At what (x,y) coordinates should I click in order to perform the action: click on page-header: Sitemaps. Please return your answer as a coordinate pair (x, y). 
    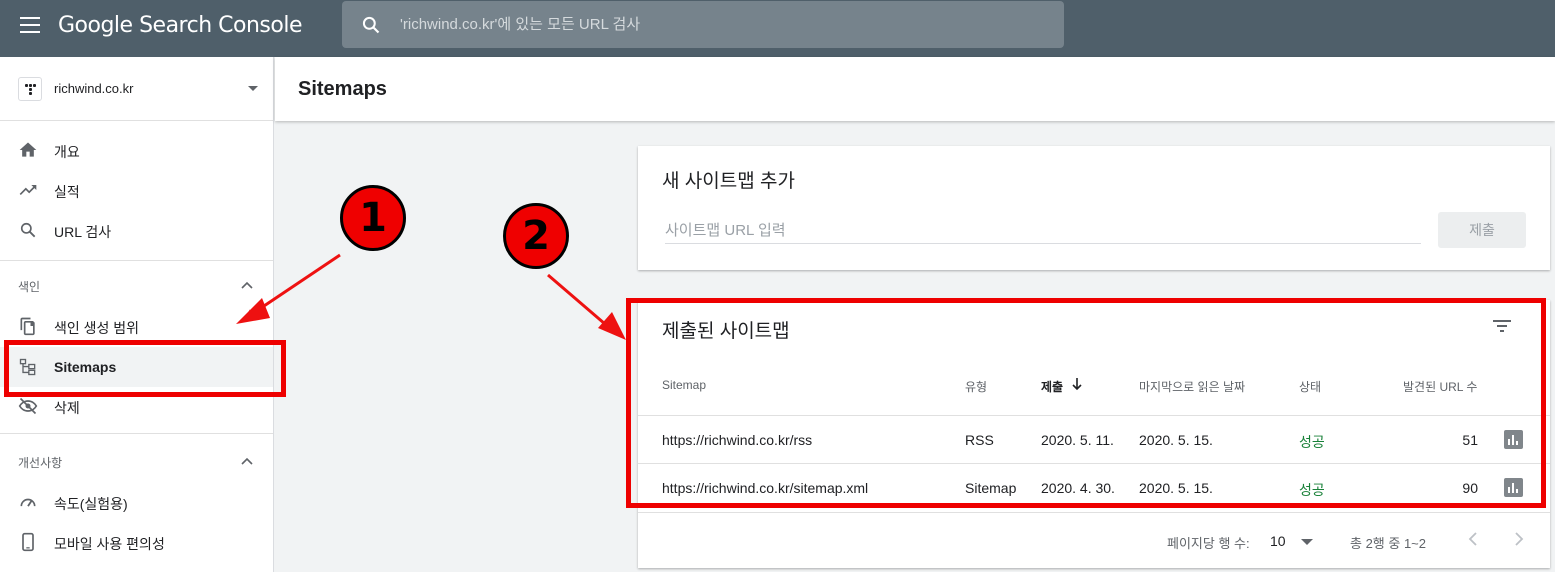
    Looking at the image, I should click on (915, 89).